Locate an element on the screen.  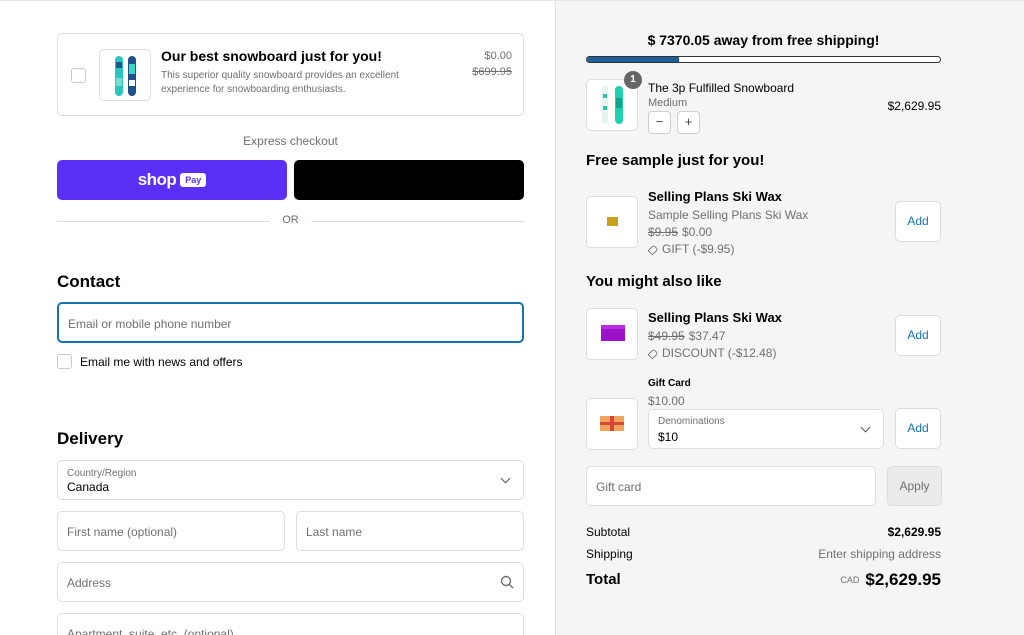
address-field: Address is located at coordinates (290, 582).